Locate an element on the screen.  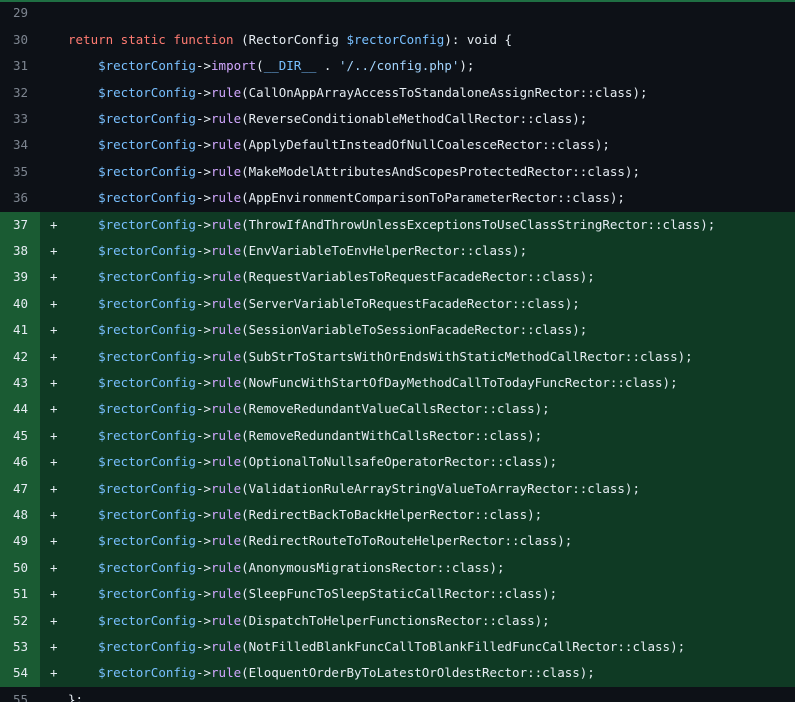
line-number: 35 is located at coordinates (14, 172).